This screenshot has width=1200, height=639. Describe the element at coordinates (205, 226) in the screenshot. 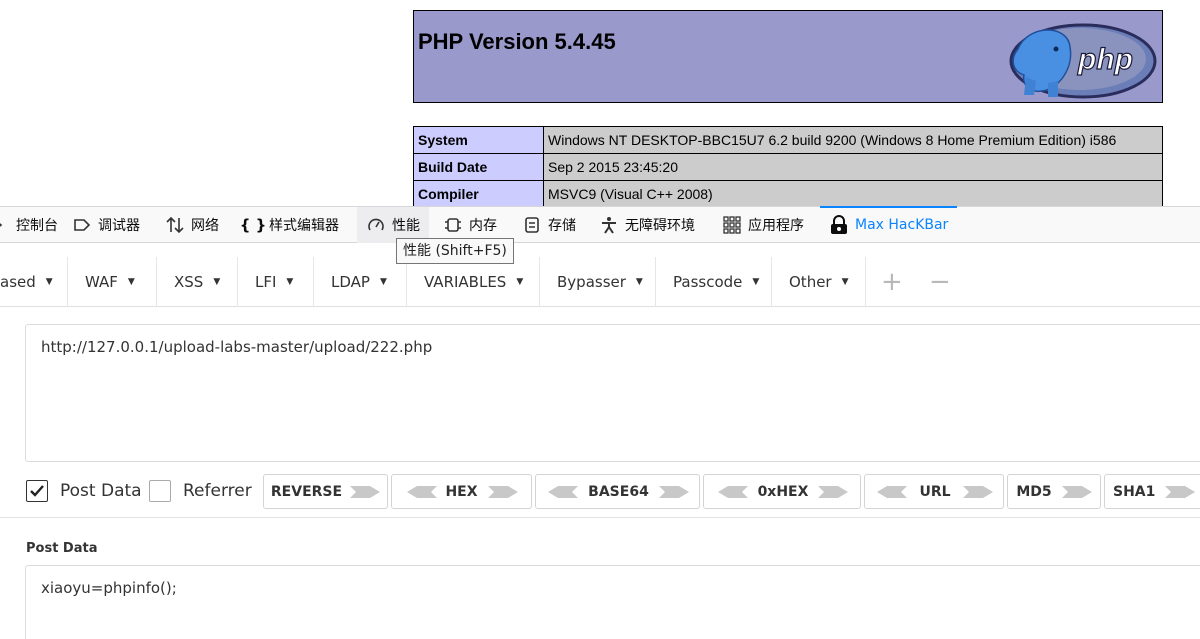

I see `tab-label: 网络` at that location.